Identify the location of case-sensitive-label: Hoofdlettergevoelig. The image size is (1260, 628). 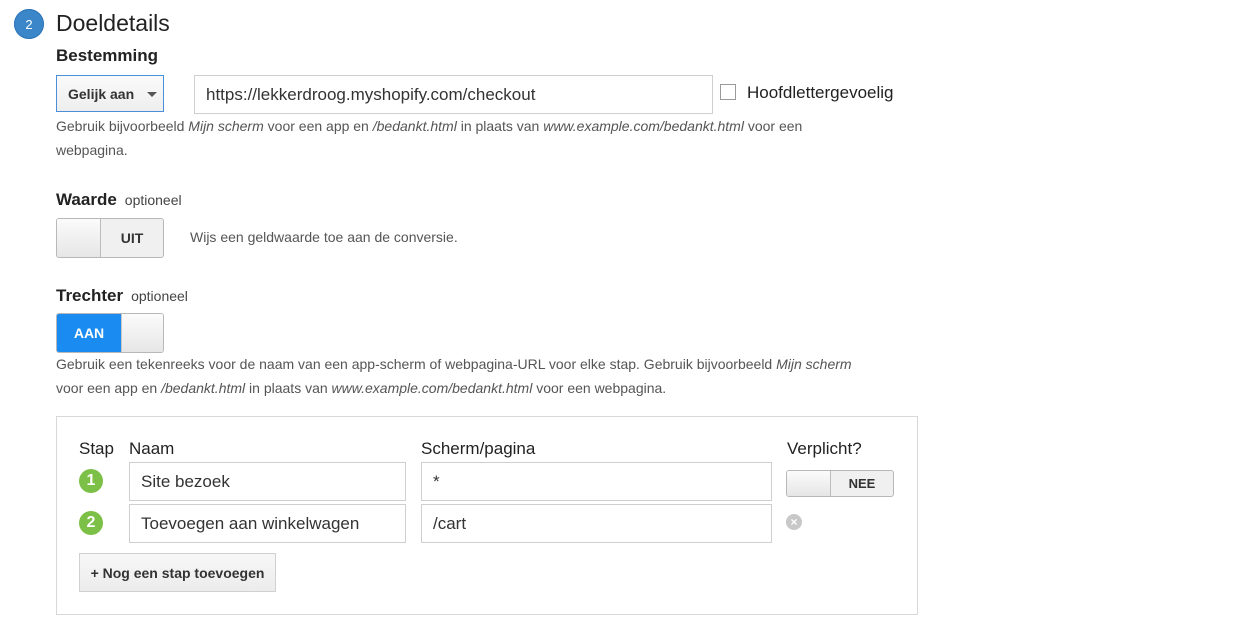
(820, 92).